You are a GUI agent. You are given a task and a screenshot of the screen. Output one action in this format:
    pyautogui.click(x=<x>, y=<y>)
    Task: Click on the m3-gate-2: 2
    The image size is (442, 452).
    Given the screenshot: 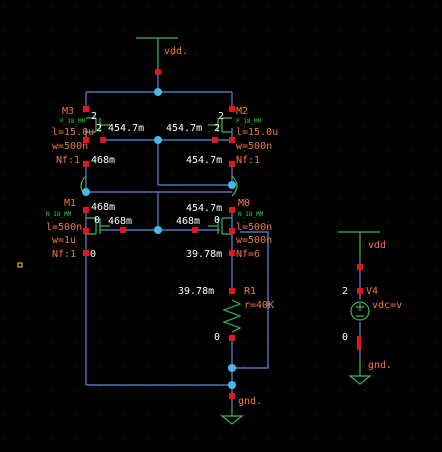 What is the action you would take?
    pyautogui.click(x=99, y=128)
    